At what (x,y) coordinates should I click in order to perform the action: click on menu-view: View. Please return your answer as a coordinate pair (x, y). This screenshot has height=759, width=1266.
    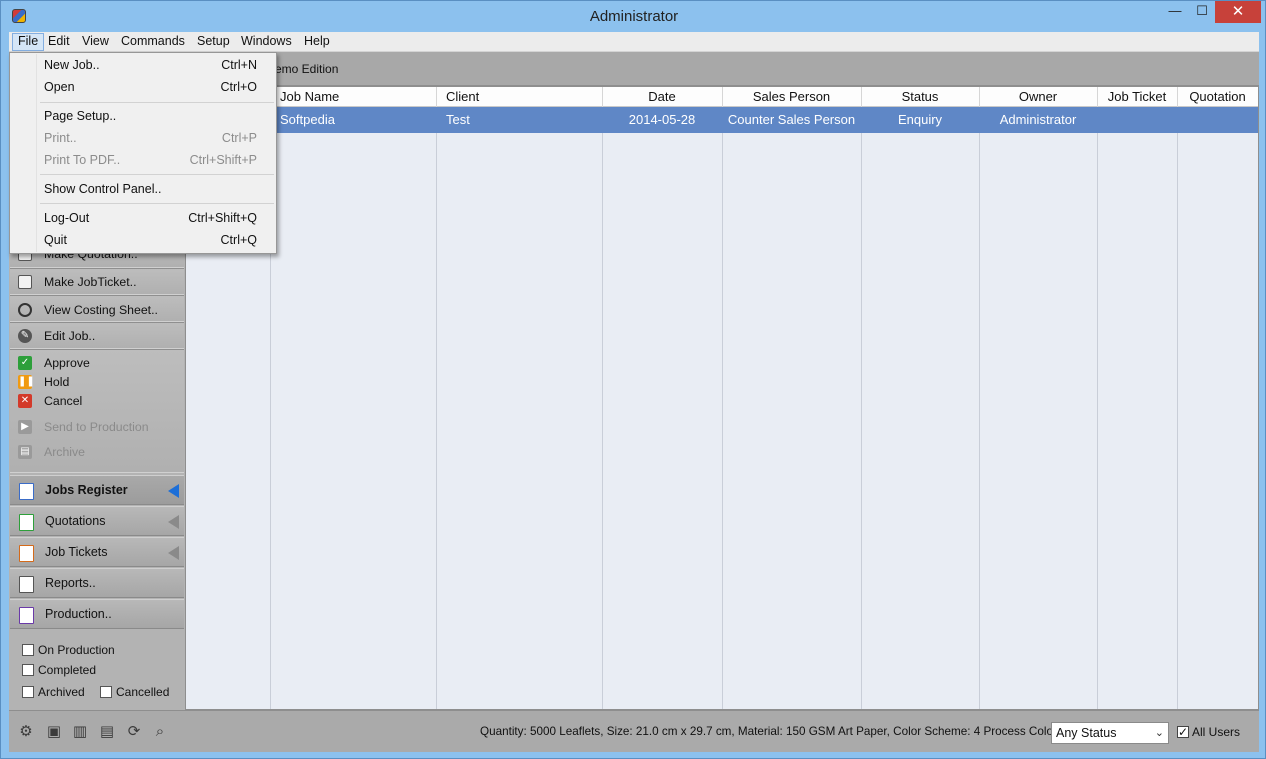
    Looking at the image, I should click on (95, 42).